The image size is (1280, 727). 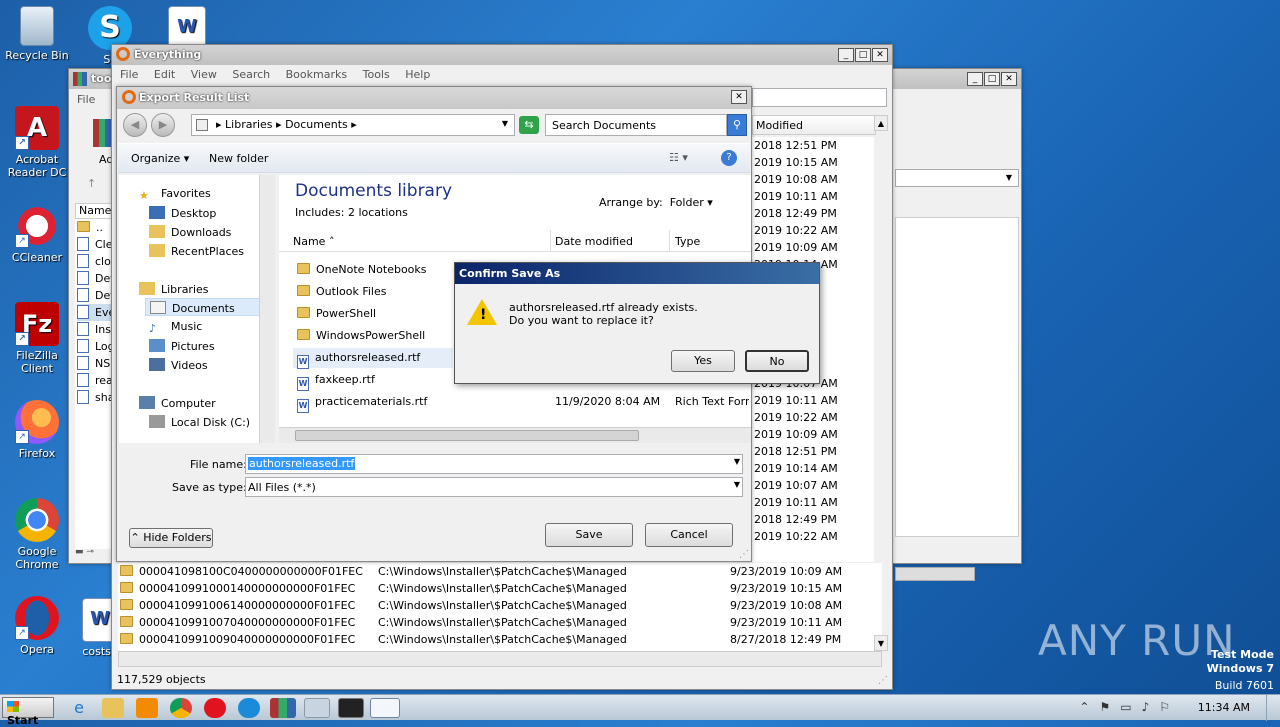 What do you see at coordinates (1009, 178) in the screenshot?
I see `bg-right-dropdown-arrow: ▼` at bounding box center [1009, 178].